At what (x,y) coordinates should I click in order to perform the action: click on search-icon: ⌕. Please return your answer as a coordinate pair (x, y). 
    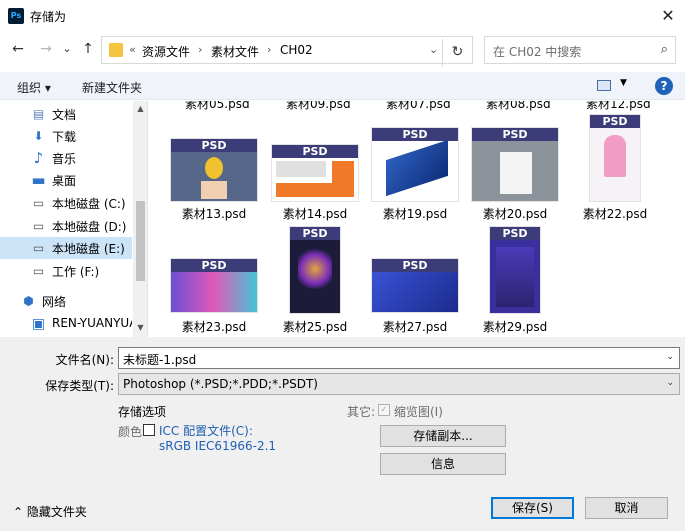
    Looking at the image, I should click on (664, 49).